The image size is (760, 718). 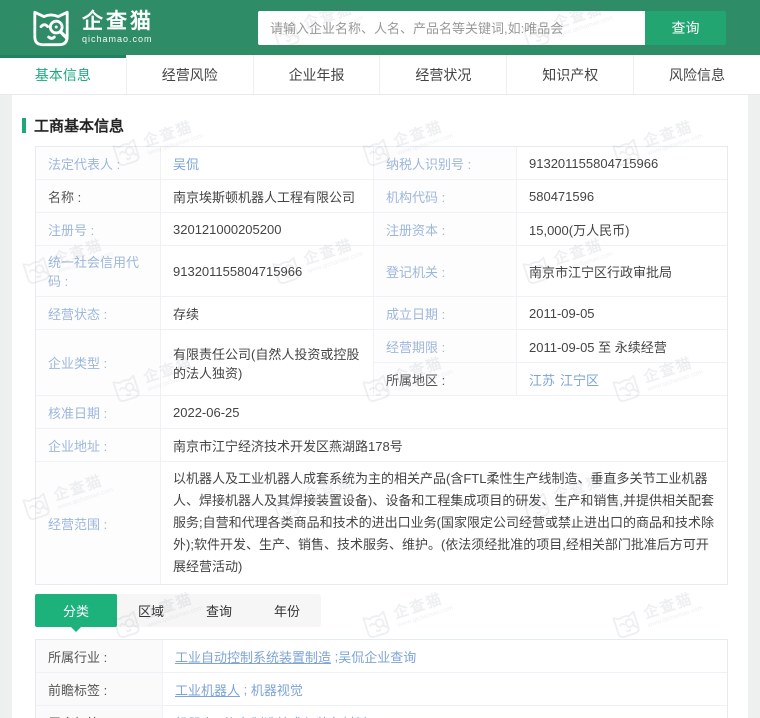 I want to click on field-value-operating-term: 2011-09-05 至 永续经营, so click(x=622, y=346).